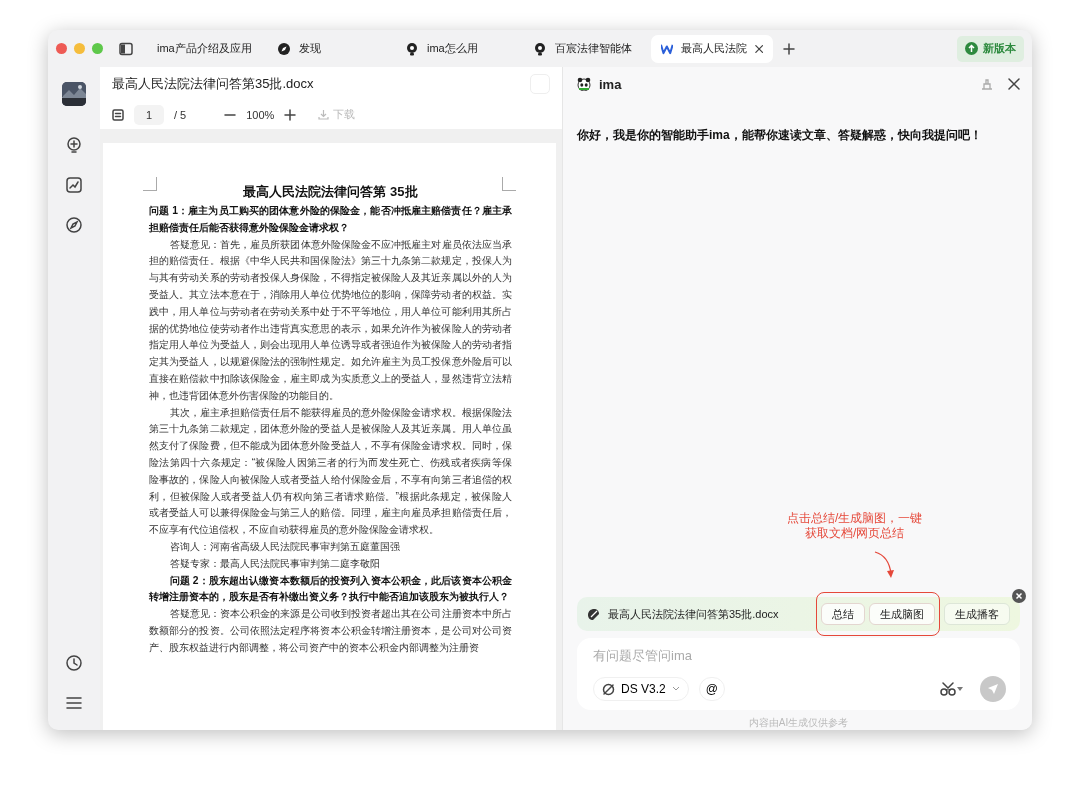  Describe the element at coordinates (330, 320) in the screenshot. I see `paragraph: 答疑意见：首先，雇员所获团体意外险保险金不应冲抵雇主对雇员依法应当承担的赔偿责任。根据《中华人民共和国保险法》第三十九条第二款规定，投保人为与其有劳动关系的劳动者投保人身保险，不得指定被保险人及其近亲属以外的人为受益人。其立法本意在于，消除用人单位优势地位的影响，保障劳动者的权益。实践中，用人单位与劳动者在劳动关系中处于不平等地位，用人单位可能利用其所占据的优势地位使劳动者作出违背真实意思的表示，如果允许作为被保险人的劳动者指定用人单位为受益人，则会出现用人单位诱导或者强迫作为被保险人的劳动者指定其为受益人，以规避保险法的强制性规定。如允许雇主为员工投保意外险后可以直接在赔偿款中扣除该保险金，雇主即成为实质意义上的受益人，显然违背立法精神，也违背团体意外伤害保险的功能目的。` at that location.